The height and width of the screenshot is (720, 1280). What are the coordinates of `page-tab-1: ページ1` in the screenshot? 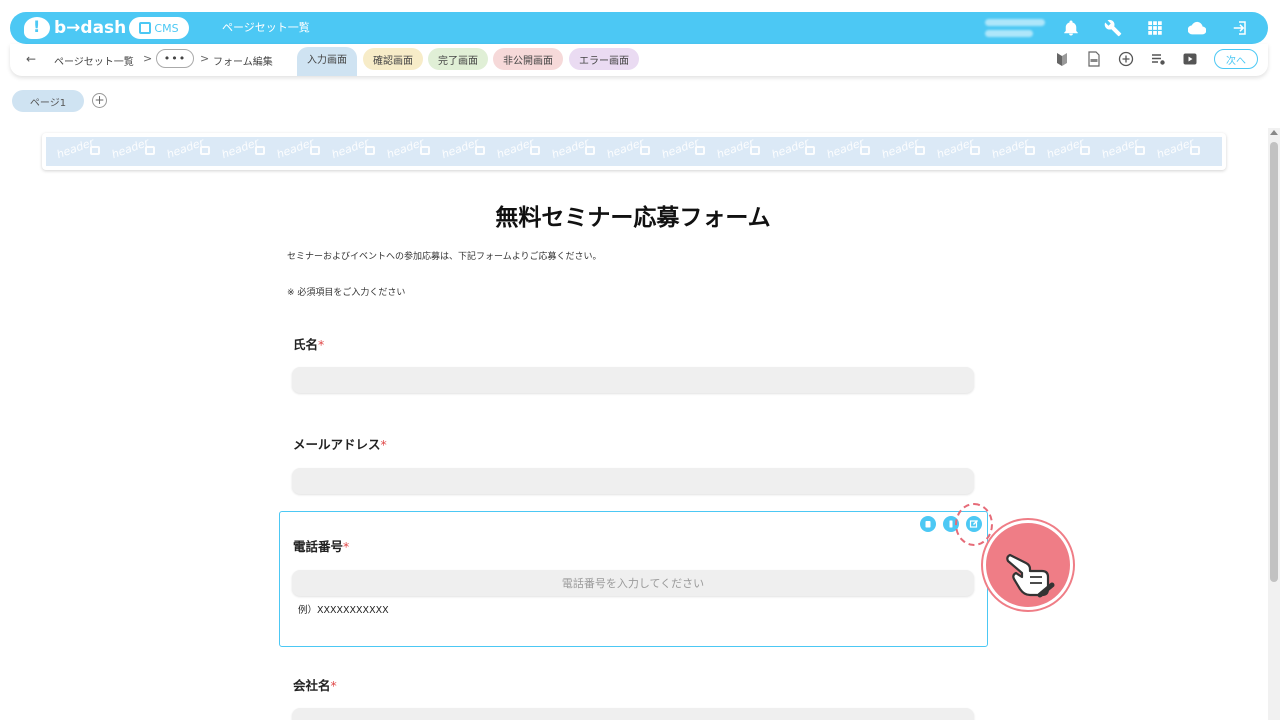 It's located at (48, 101).